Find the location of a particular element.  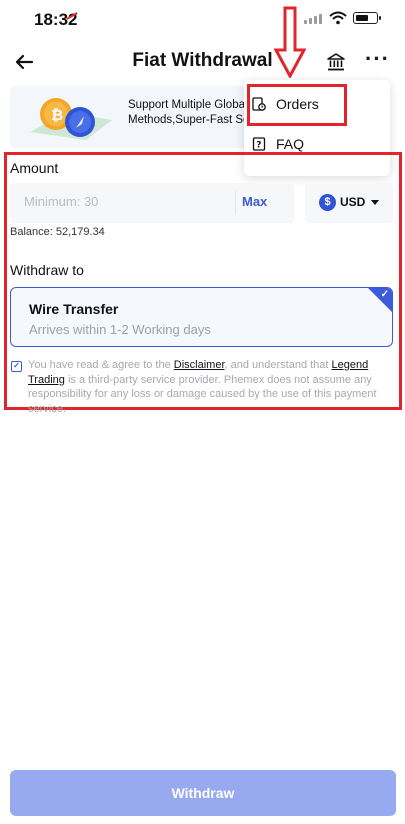

max-button: Max is located at coordinates (254, 201).